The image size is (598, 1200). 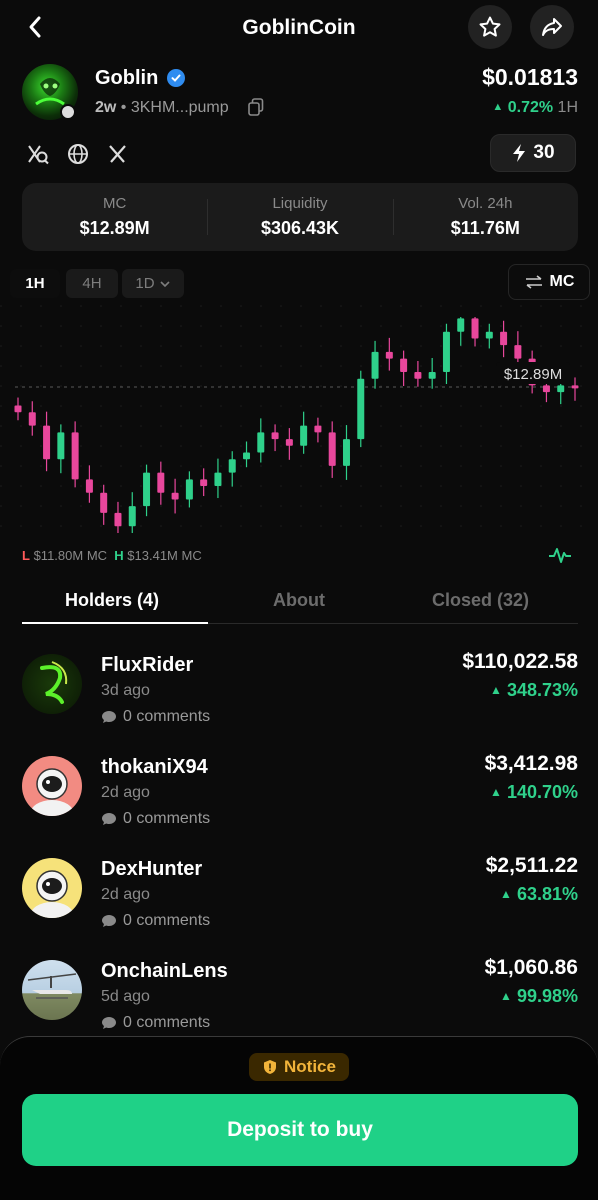 What do you see at coordinates (112, 600) in the screenshot?
I see `tab-holders: Holders (4)` at bounding box center [112, 600].